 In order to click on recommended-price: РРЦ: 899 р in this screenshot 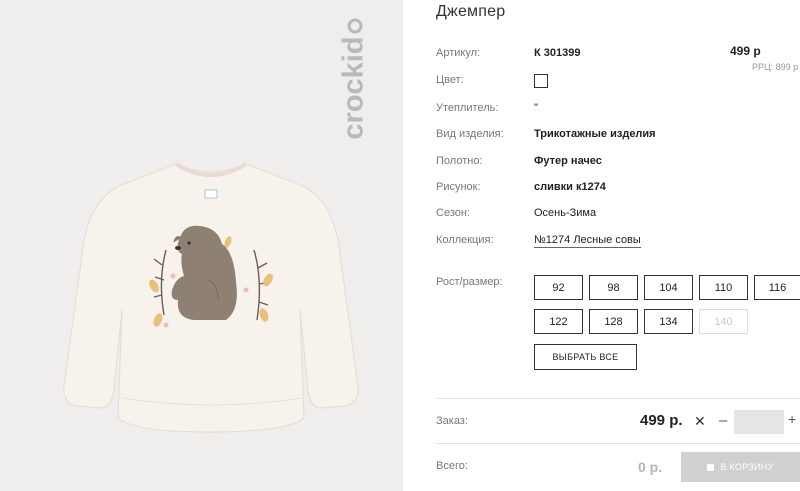, I will do `click(775, 67)`.